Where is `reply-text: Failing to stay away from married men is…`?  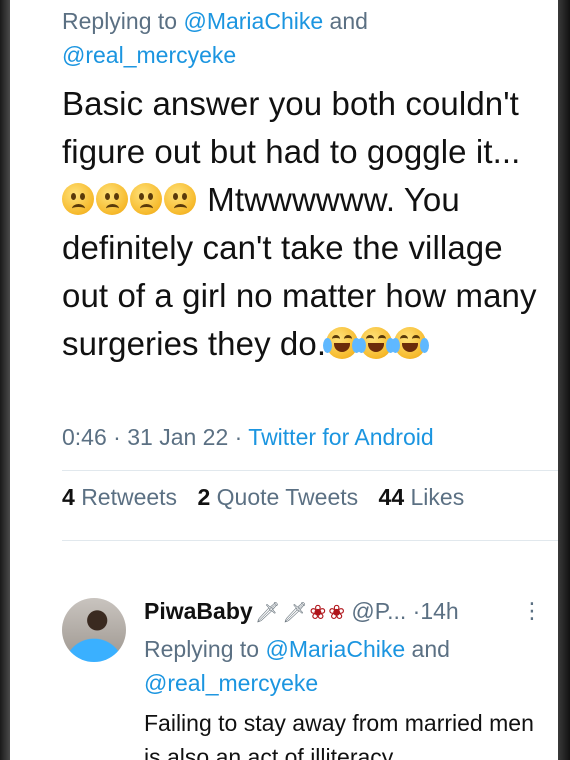 reply-text: Failing to stay away from married men is… is located at coordinates (339, 735).